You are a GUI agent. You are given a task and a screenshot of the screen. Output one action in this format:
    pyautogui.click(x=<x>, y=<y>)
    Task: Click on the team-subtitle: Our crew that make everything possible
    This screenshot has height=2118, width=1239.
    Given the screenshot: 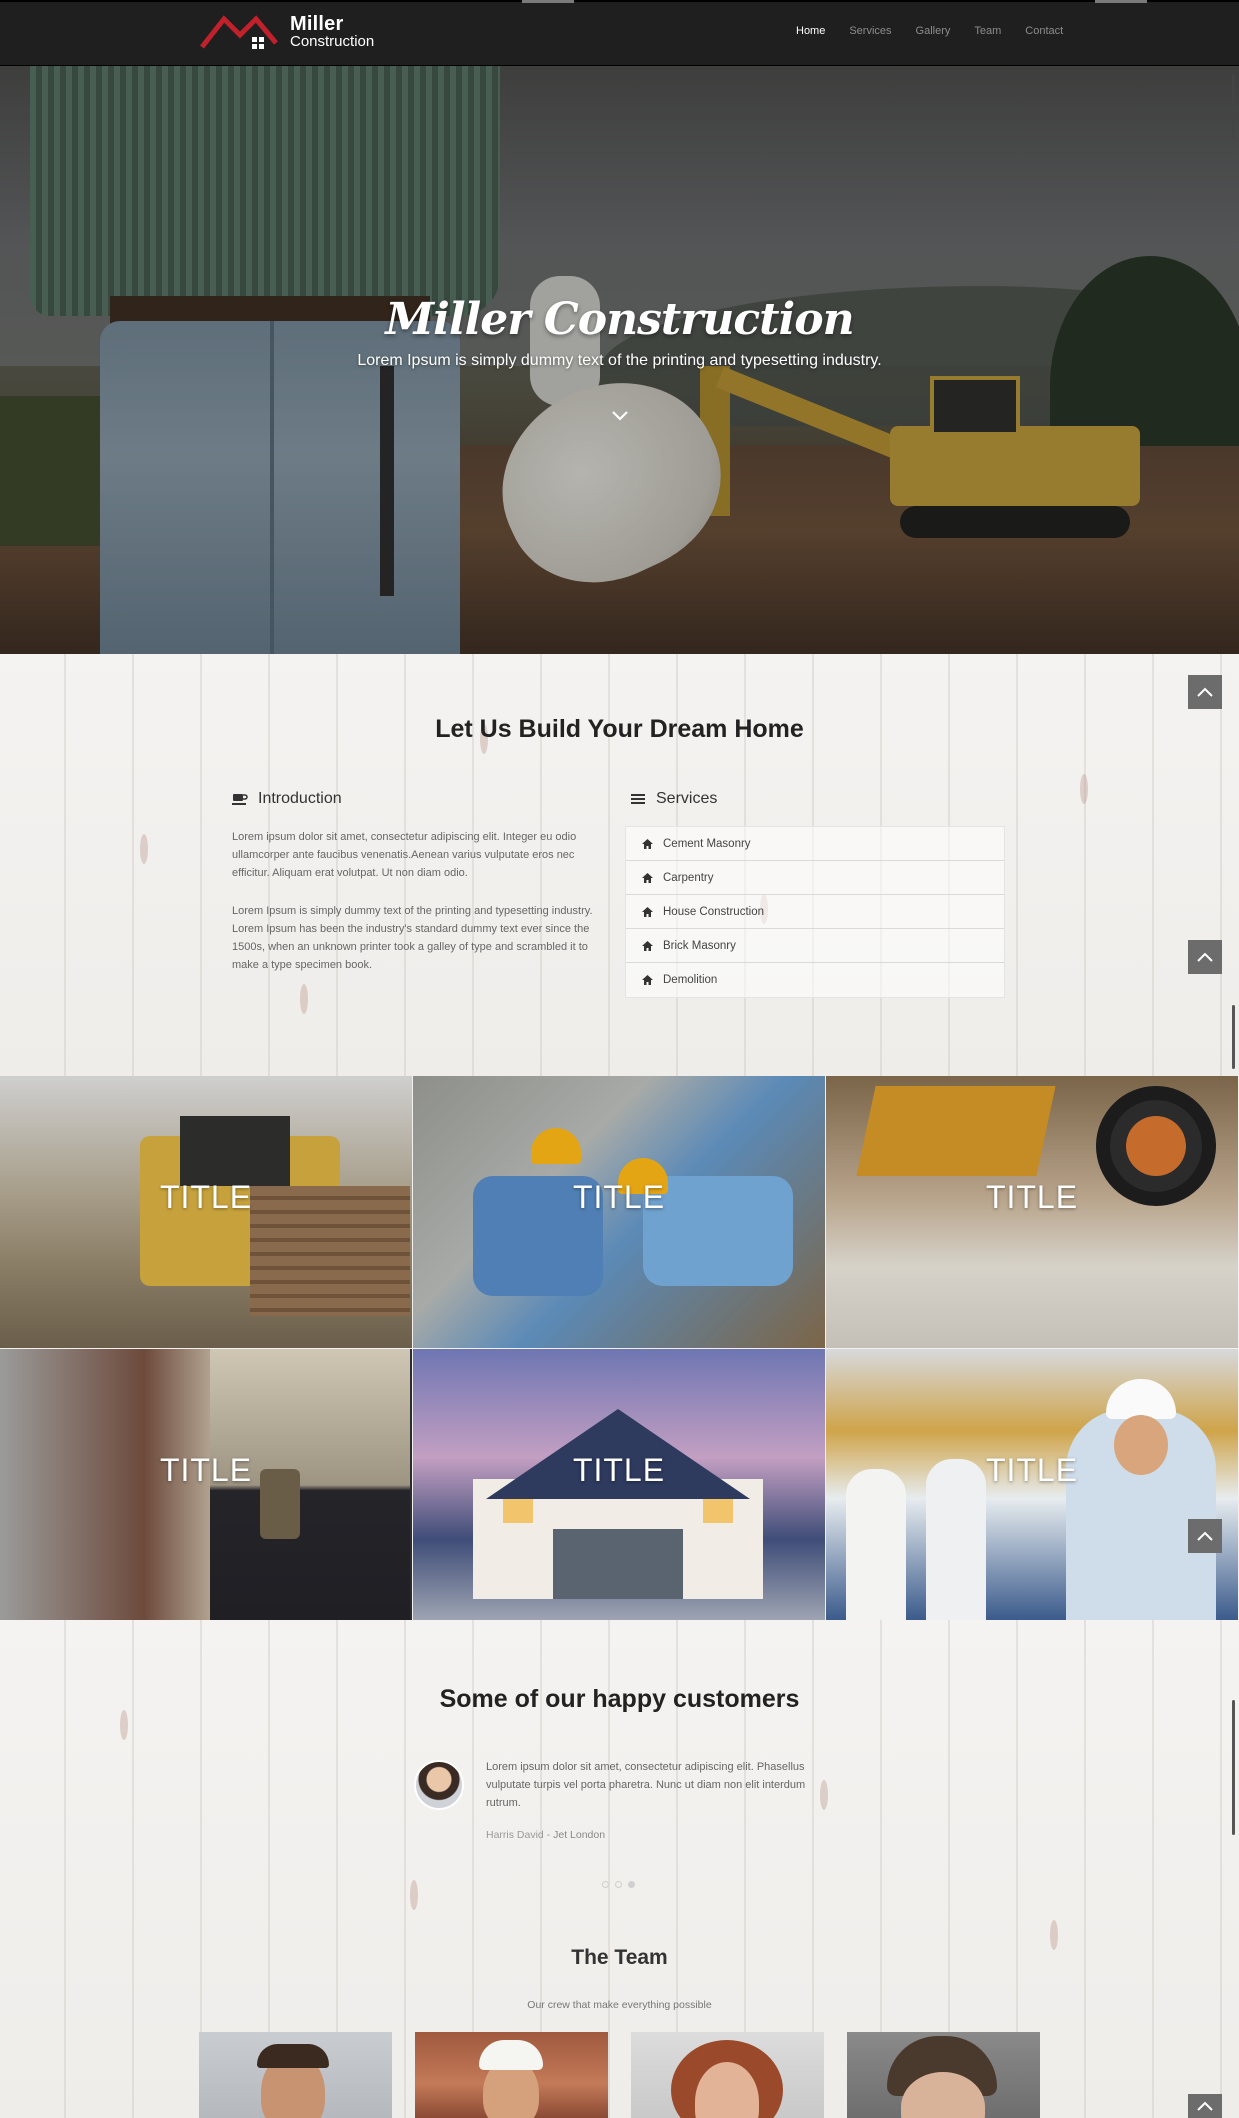 What is the action you would take?
    pyautogui.click(x=619, y=2005)
    